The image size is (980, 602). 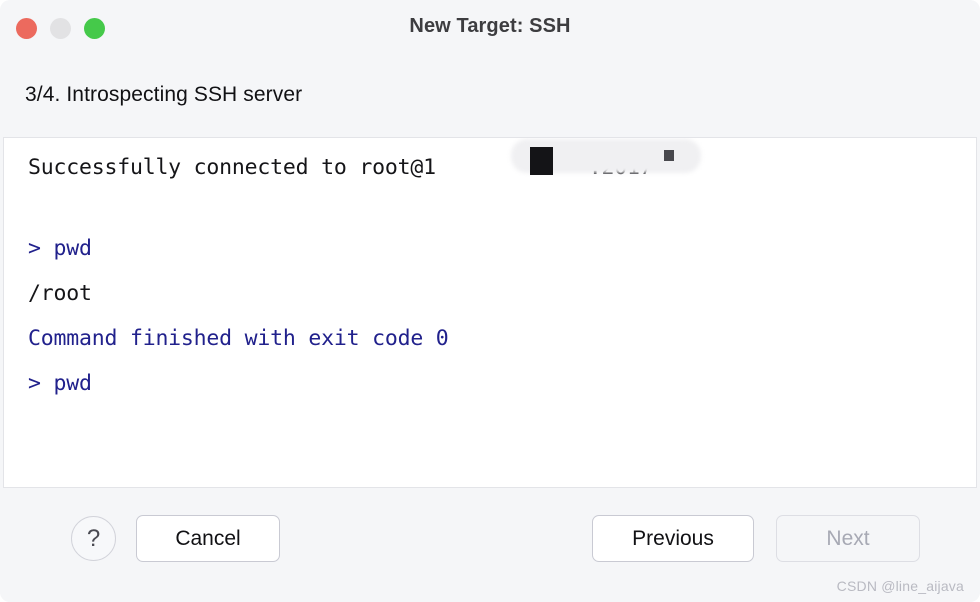 I want to click on wizard-step-heading: 3/4. Introspecting SSH server, so click(x=164, y=94).